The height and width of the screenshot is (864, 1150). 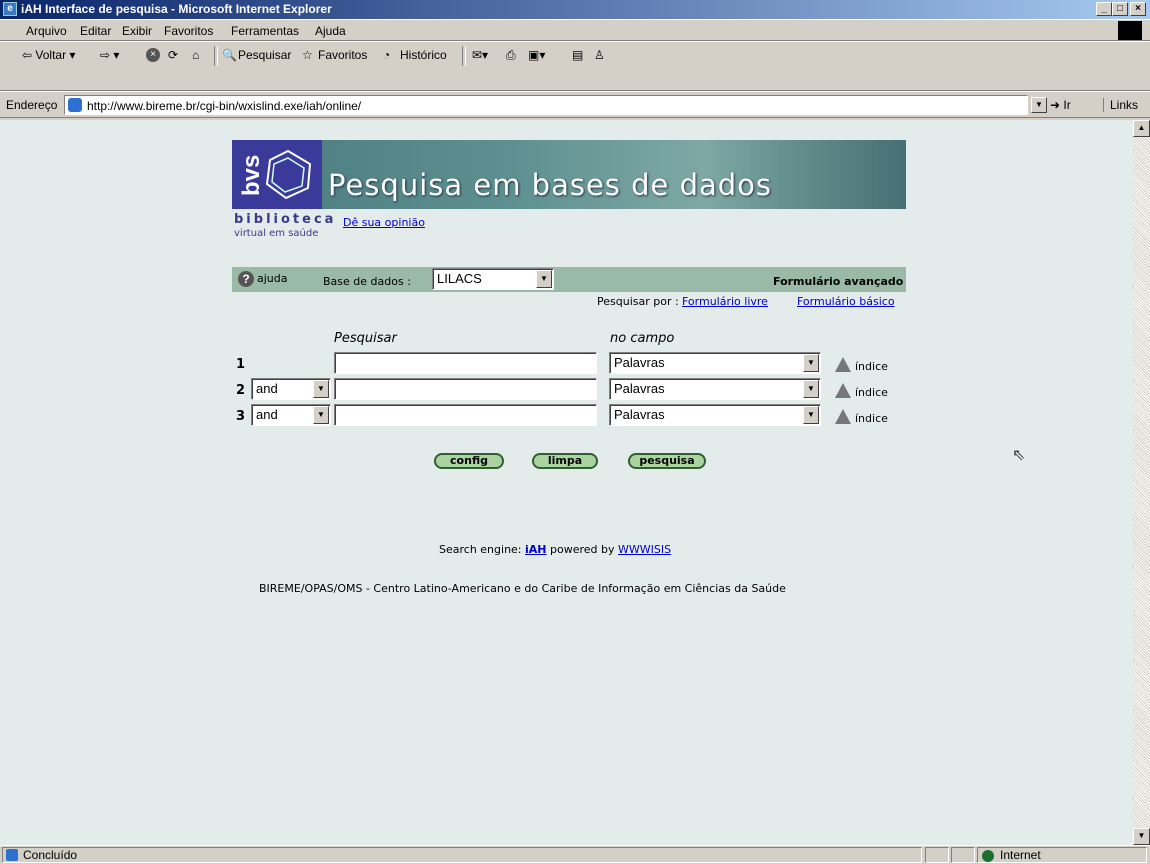 I want to click on search-icon: 🔍, so click(x=229, y=55).